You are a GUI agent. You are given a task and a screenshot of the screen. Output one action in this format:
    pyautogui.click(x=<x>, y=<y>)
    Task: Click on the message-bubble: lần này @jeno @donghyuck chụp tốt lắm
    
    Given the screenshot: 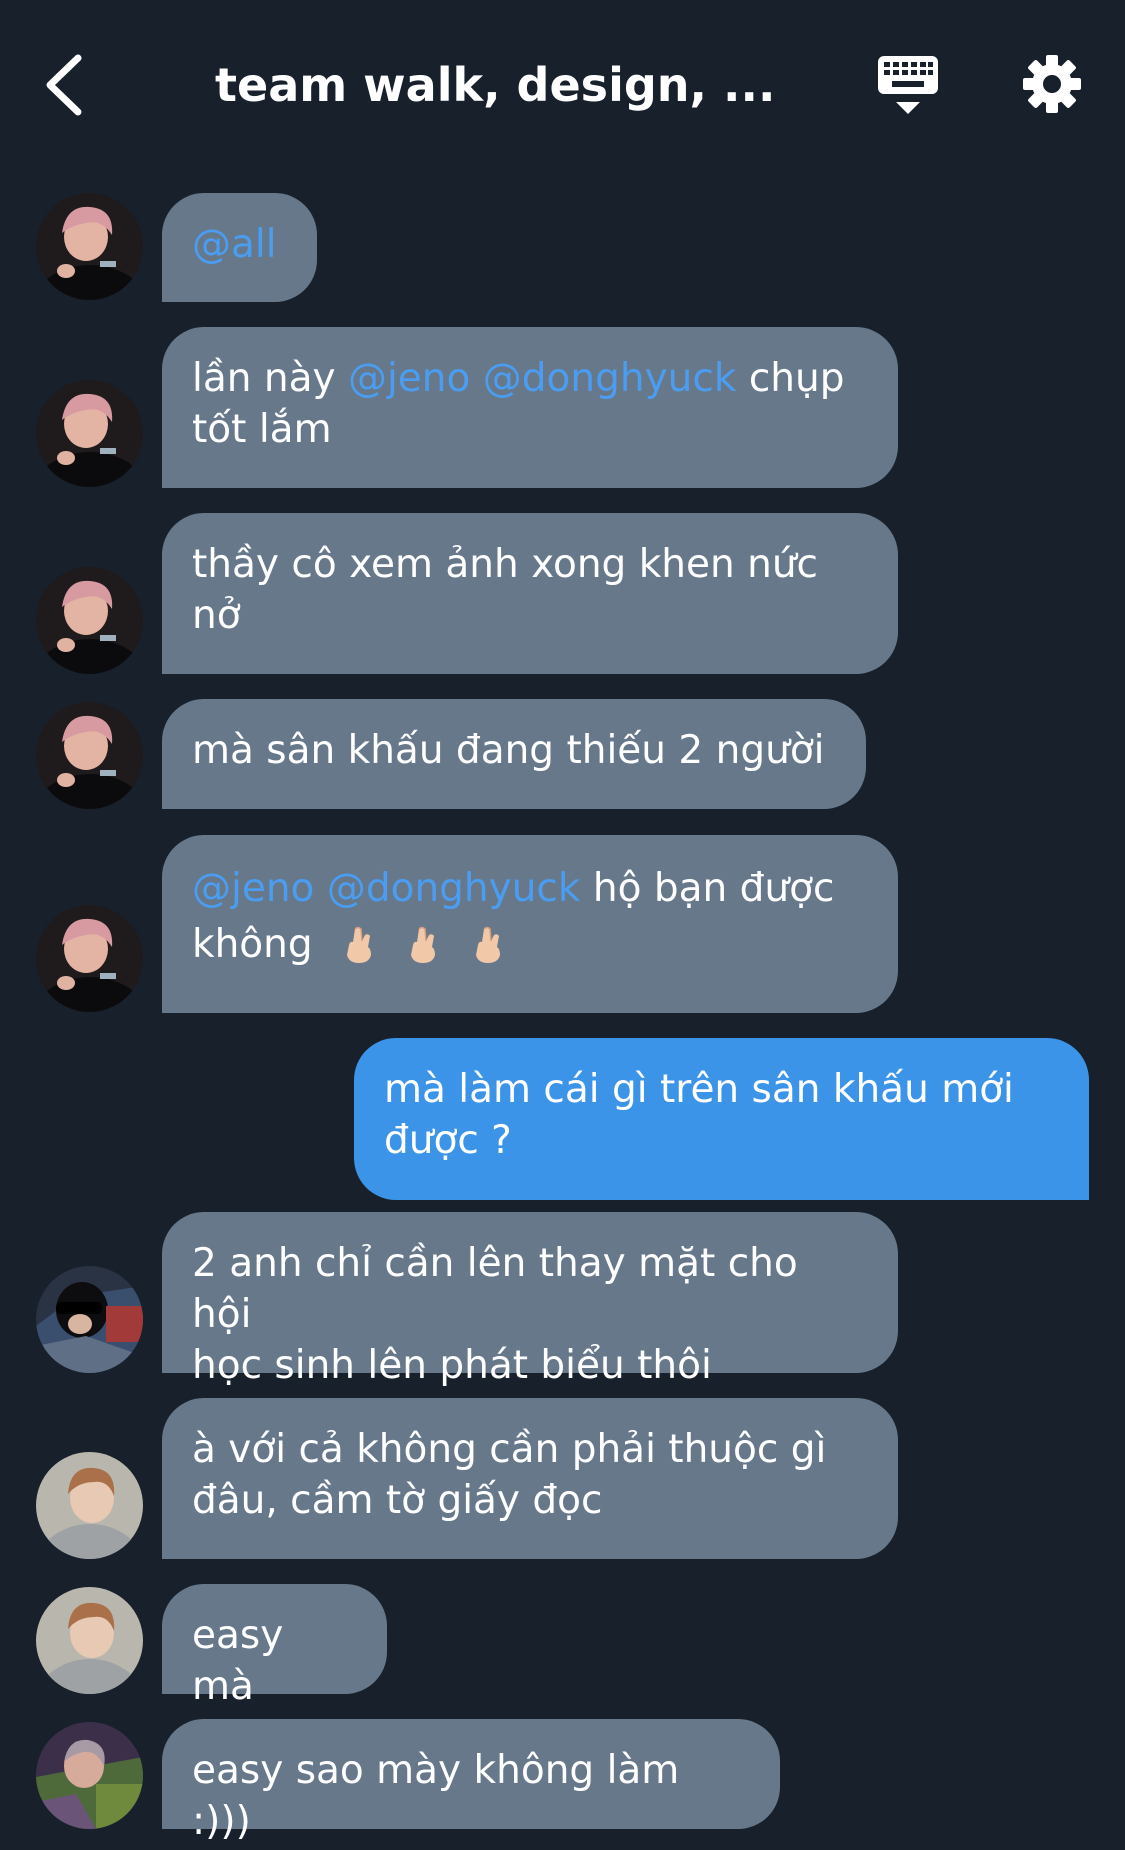 What is the action you would take?
    pyautogui.click(x=530, y=407)
    